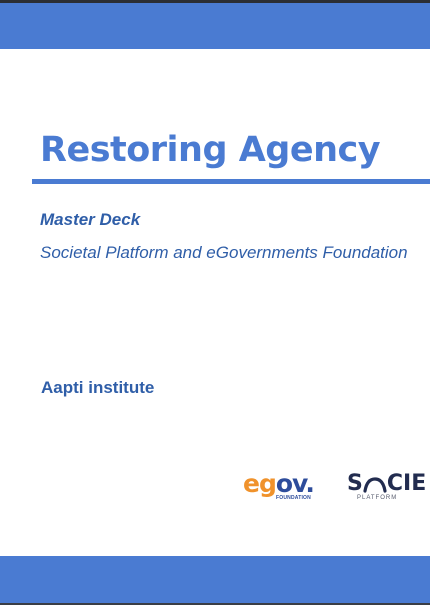 This screenshot has height=605, width=430. What do you see at coordinates (377, 498) in the screenshot?
I see `societal-subtext: PLATFORM` at bounding box center [377, 498].